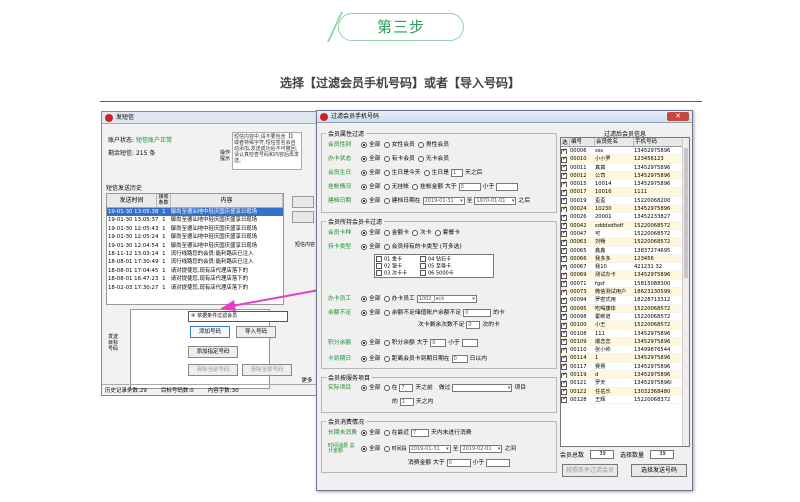 The height and width of the screenshot is (502, 800). Describe the element at coordinates (386, 433) in the screenshot. I see `consume-recent-radio` at that location.